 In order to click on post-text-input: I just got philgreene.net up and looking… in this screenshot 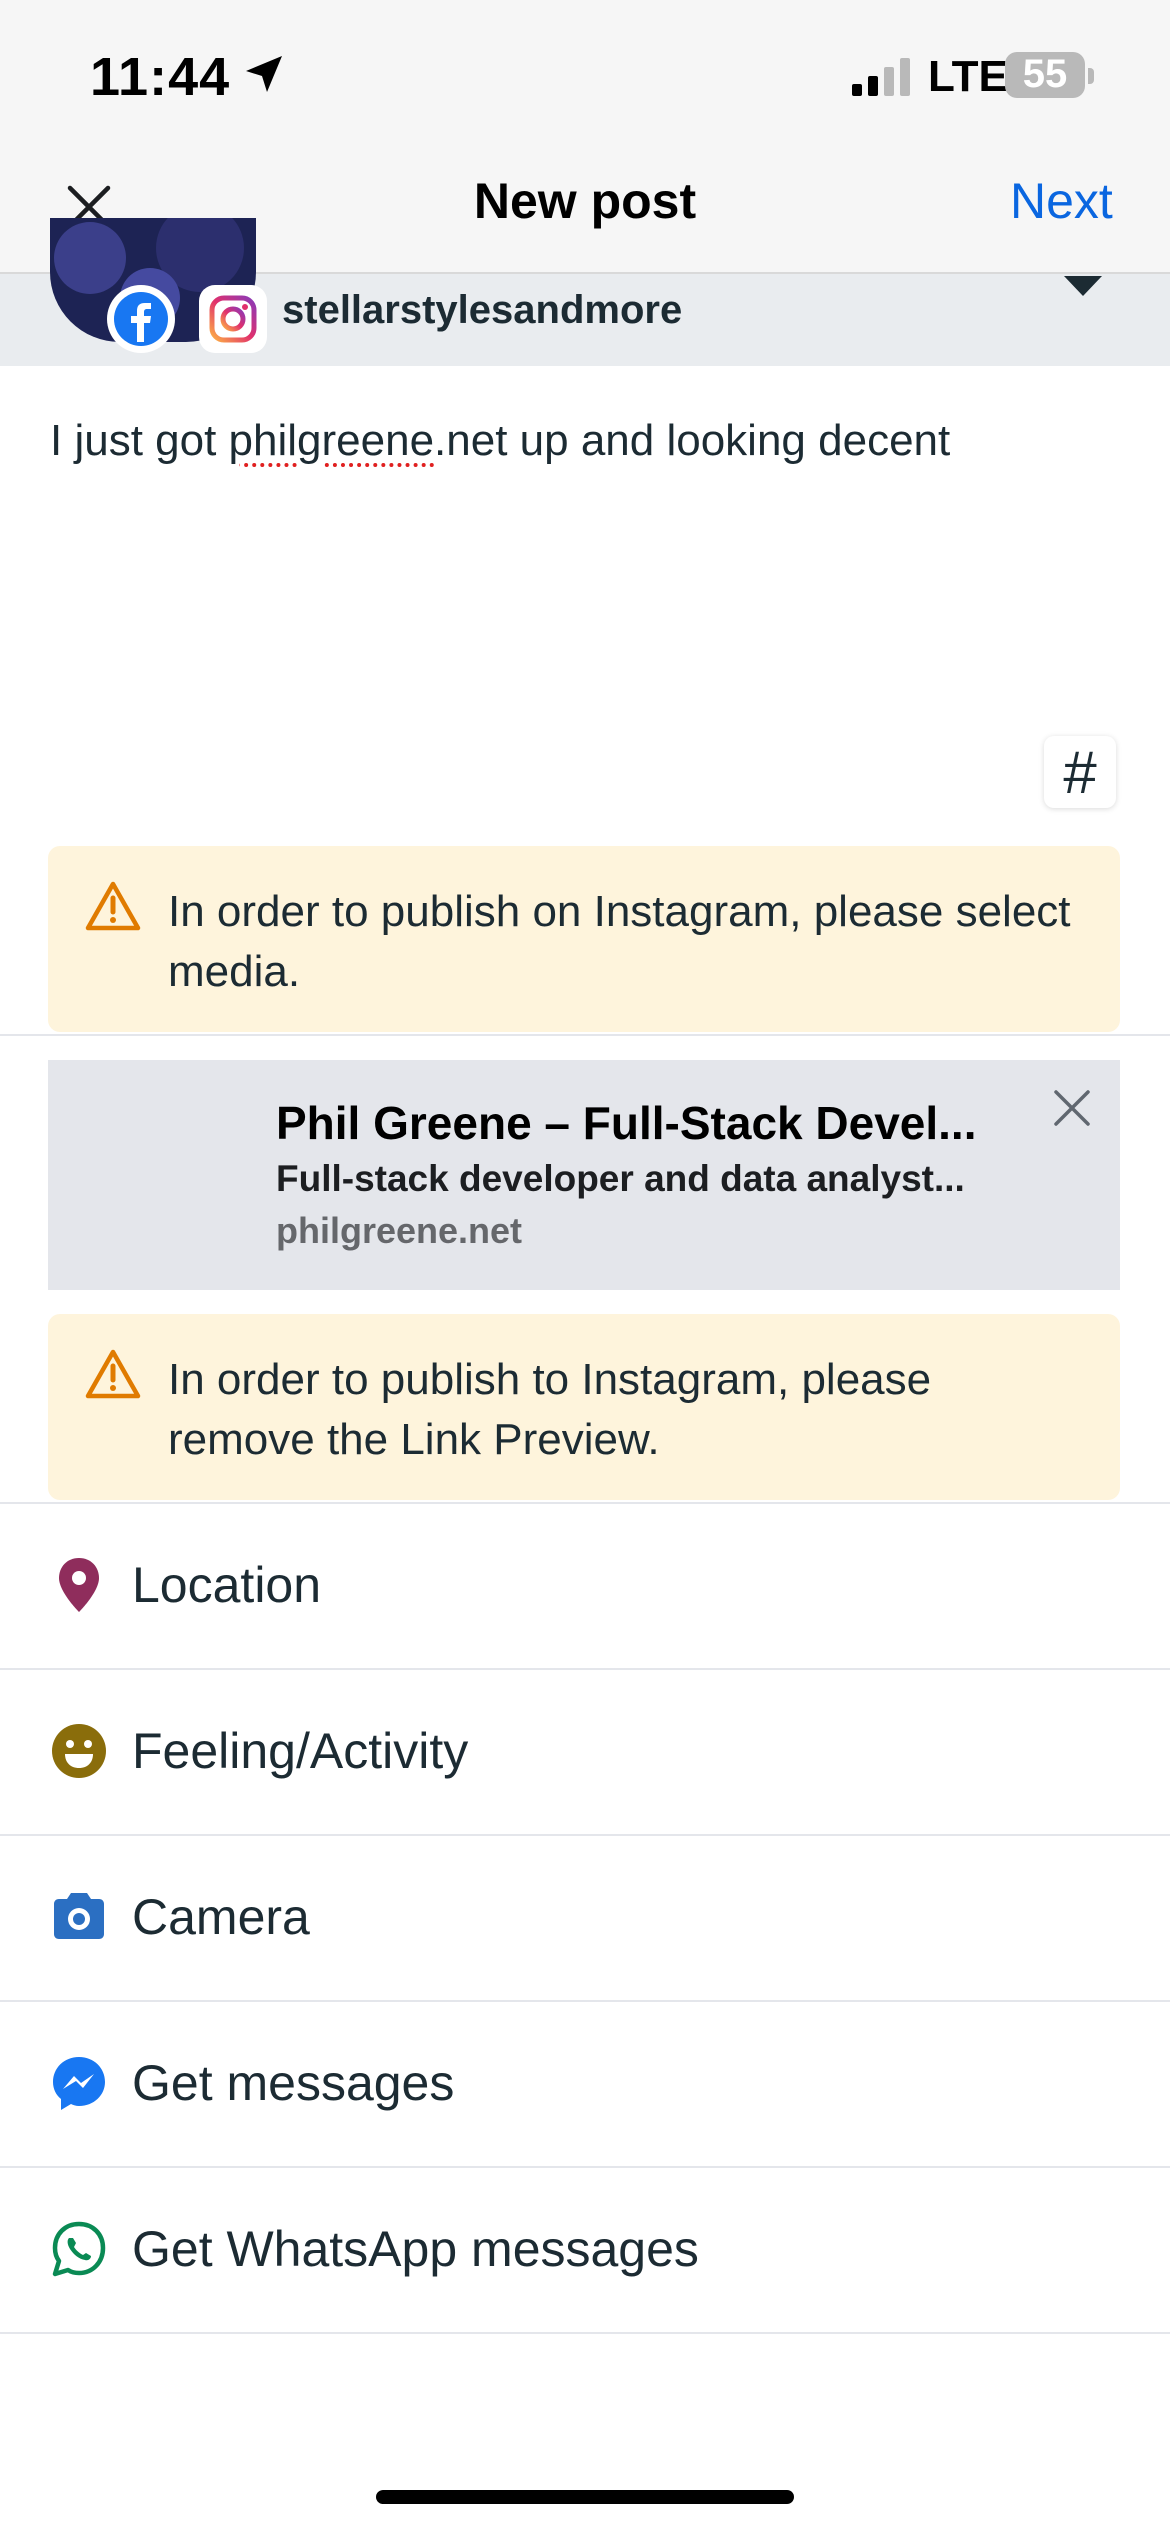, I will do `click(500, 441)`.